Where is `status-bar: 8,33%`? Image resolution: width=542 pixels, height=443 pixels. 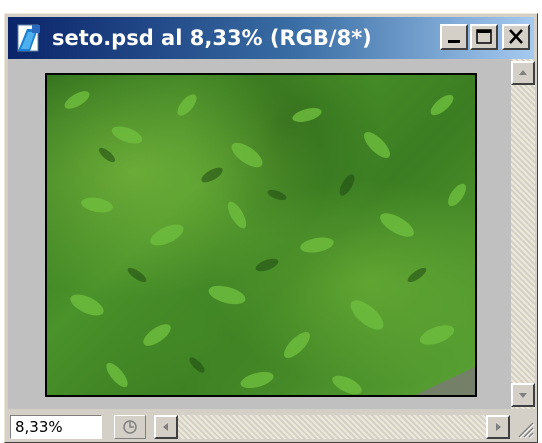
status-bar: 8,33% is located at coordinates (271, 426).